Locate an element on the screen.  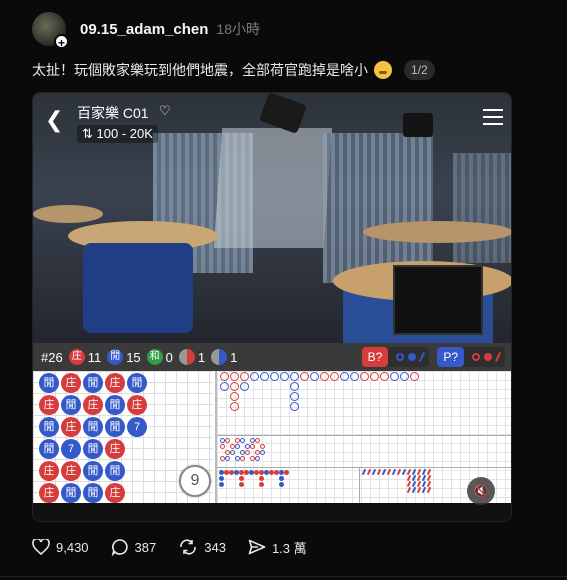
repost-count: 343 is located at coordinates (215, 547).